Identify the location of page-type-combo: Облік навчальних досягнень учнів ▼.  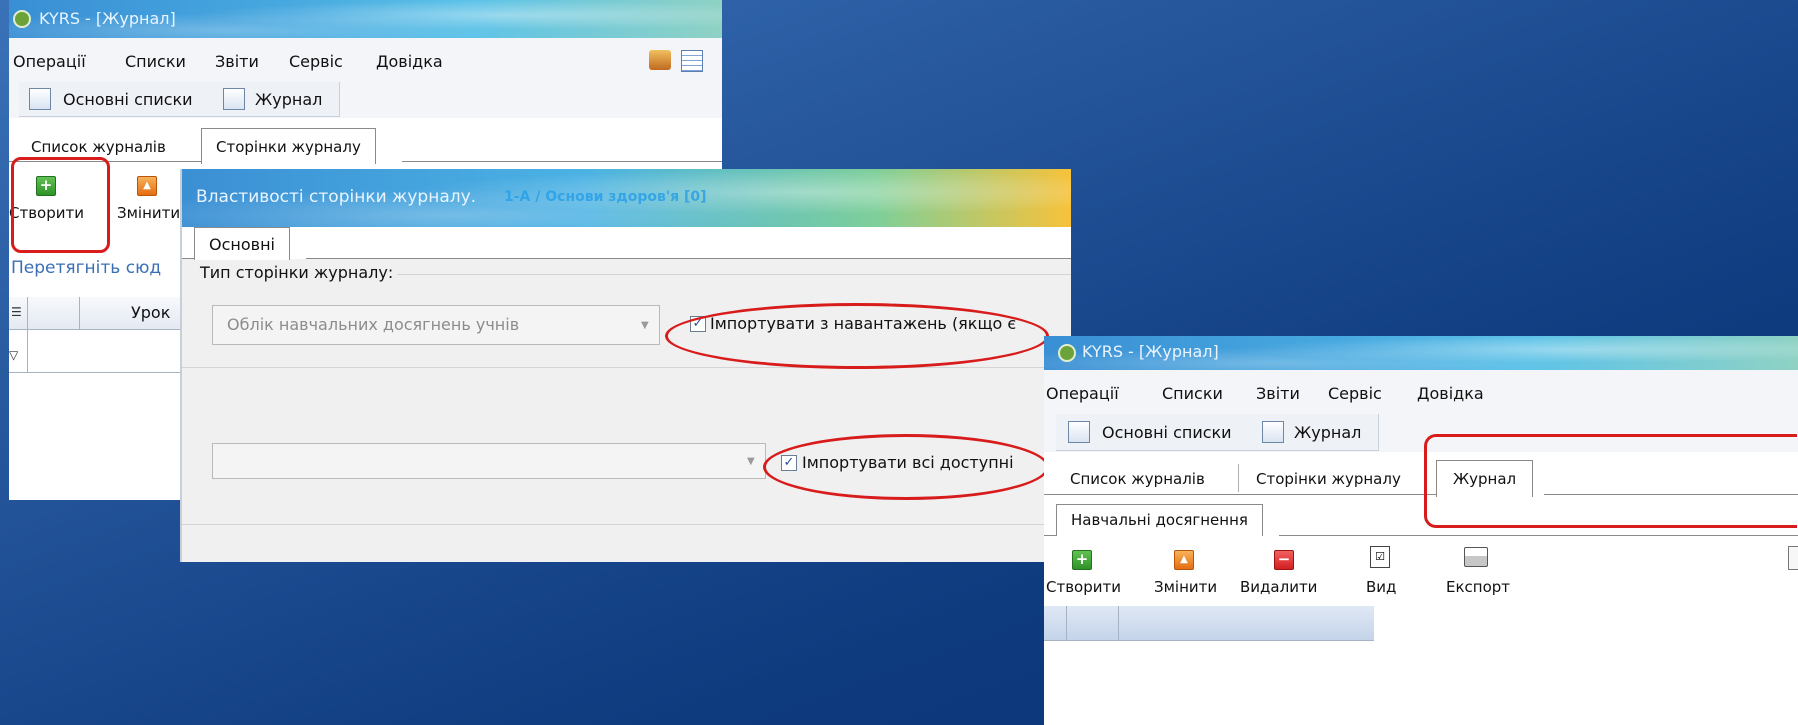
(436, 325).